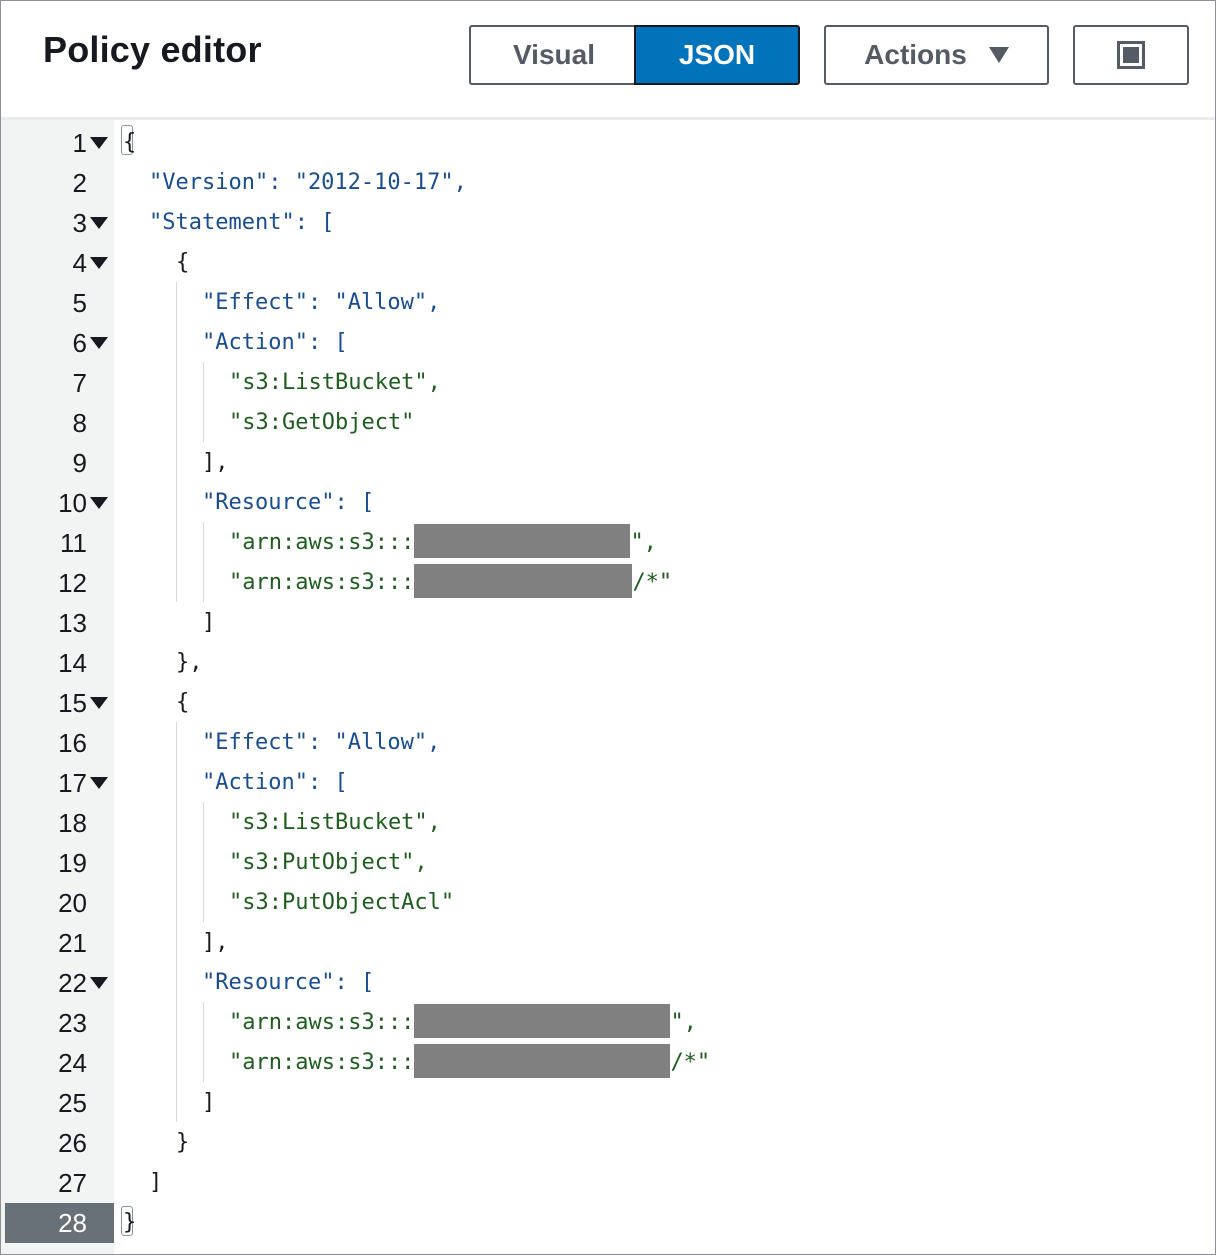  I want to click on line-number: 2, so click(79, 183).